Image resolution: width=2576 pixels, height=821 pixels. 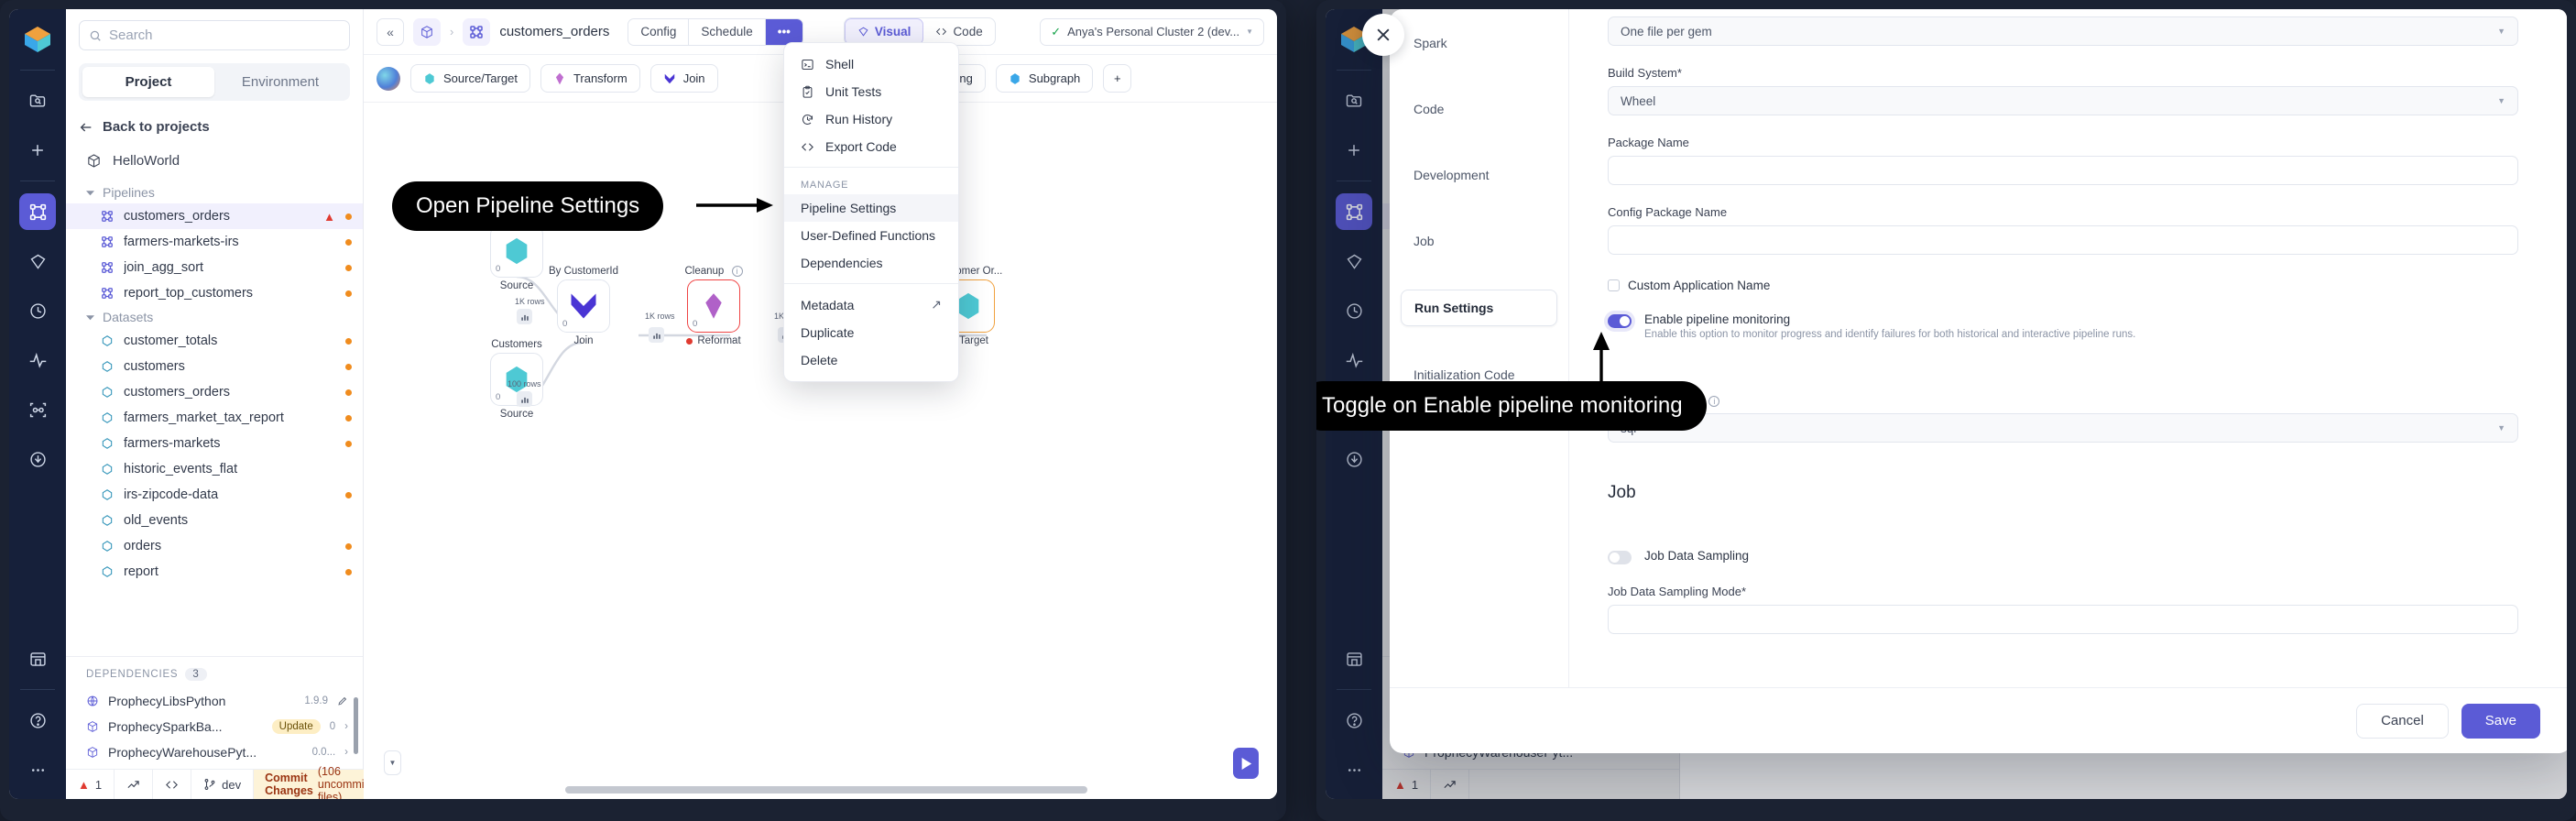 I want to click on job-sampling-row: Job Data Sampling, so click(x=2063, y=556).